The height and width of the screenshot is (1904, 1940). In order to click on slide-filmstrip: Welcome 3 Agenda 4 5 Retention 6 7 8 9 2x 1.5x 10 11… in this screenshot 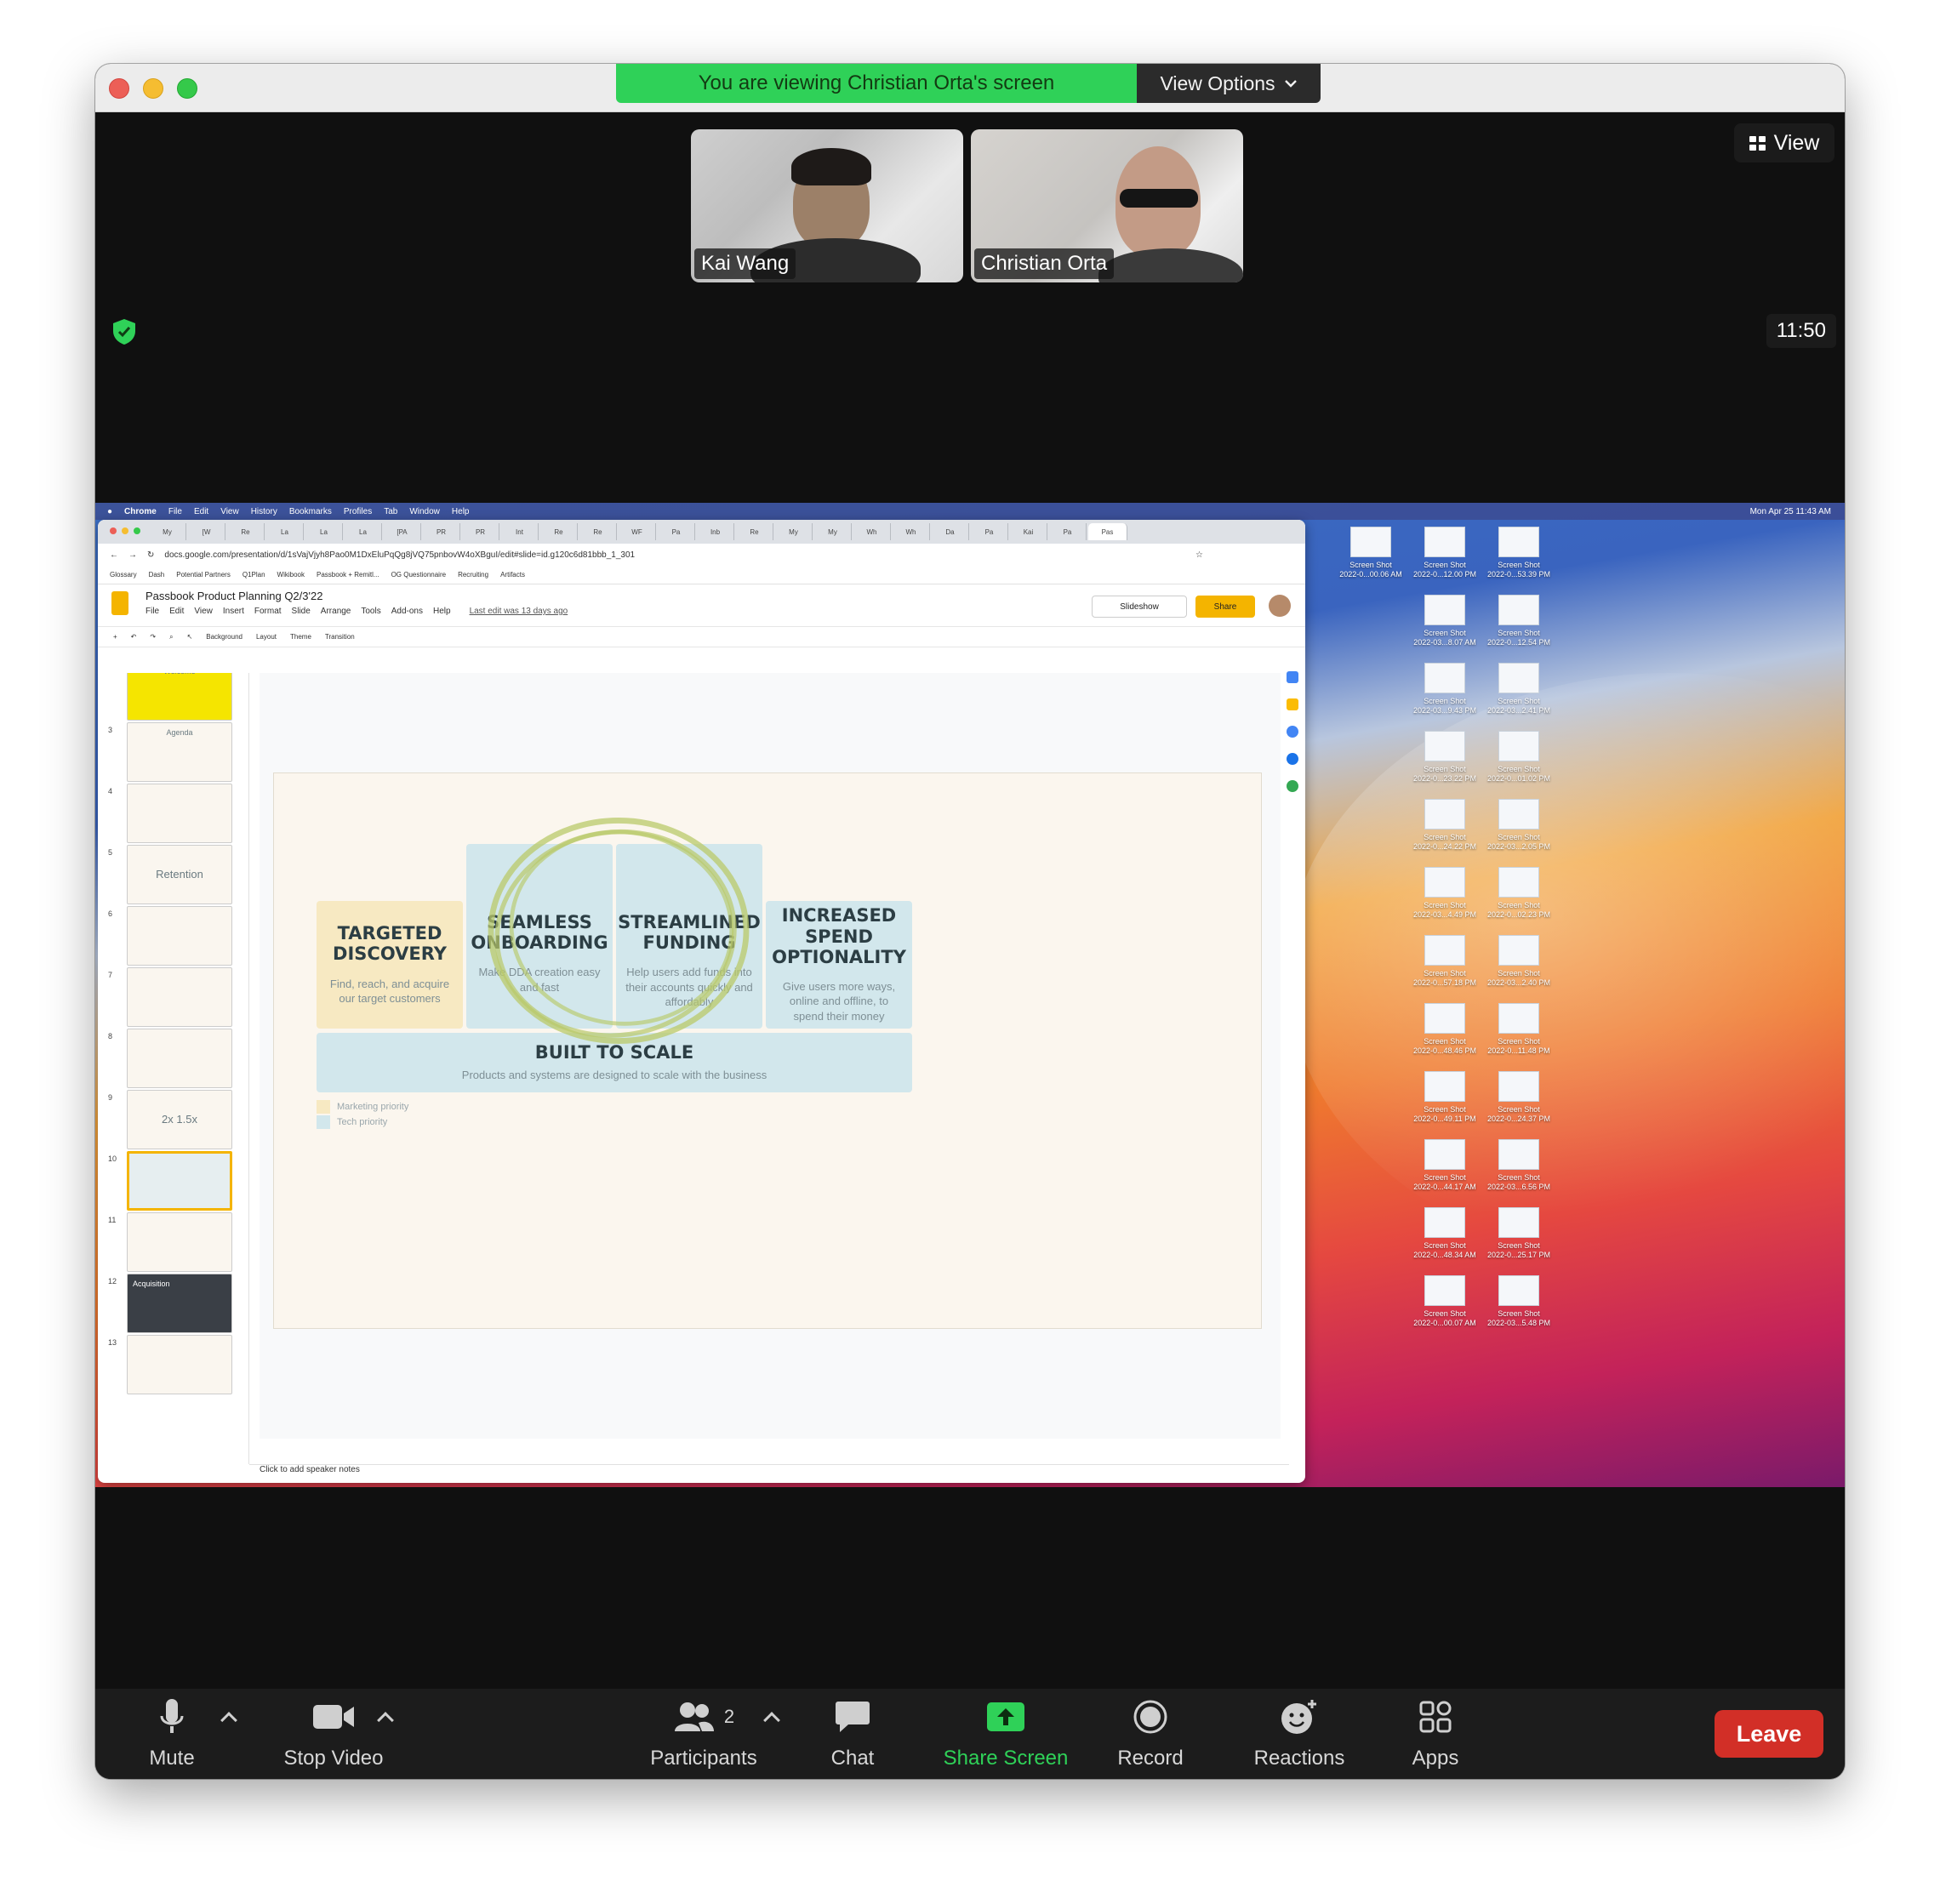, I will do `click(173, 1069)`.